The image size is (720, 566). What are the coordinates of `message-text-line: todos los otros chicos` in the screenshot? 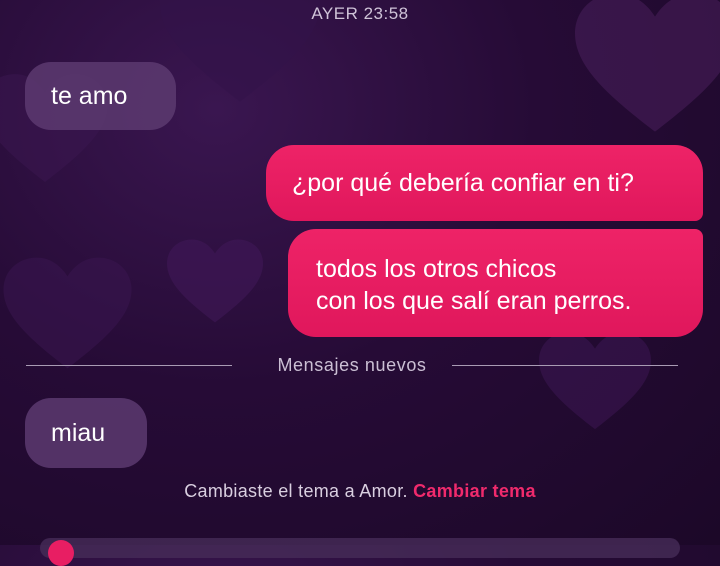 It's located at (436, 269).